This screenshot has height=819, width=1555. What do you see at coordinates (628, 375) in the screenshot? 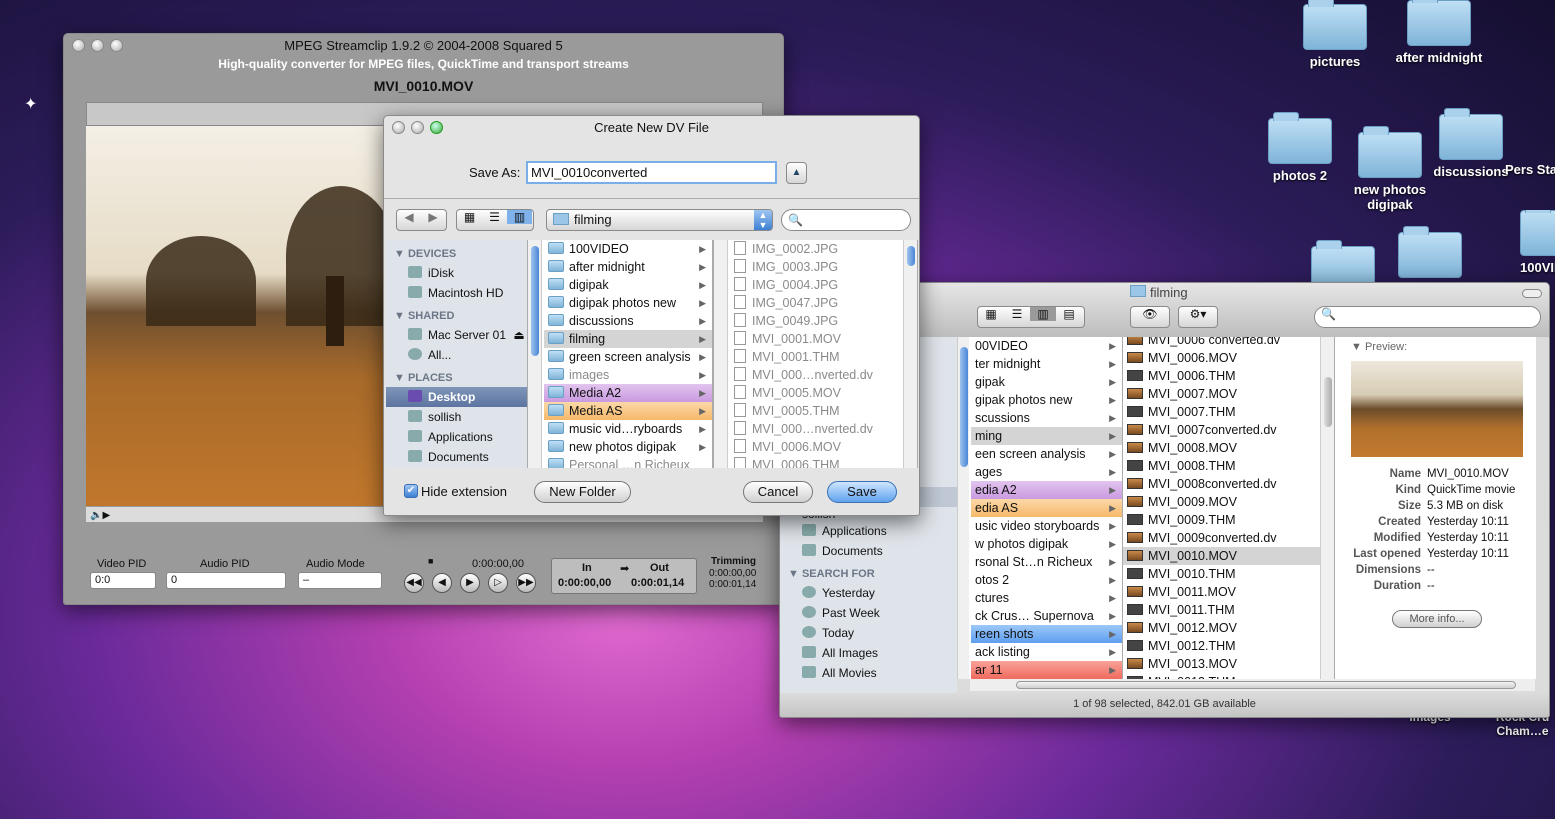
I see `folder-row: images ▶` at bounding box center [628, 375].